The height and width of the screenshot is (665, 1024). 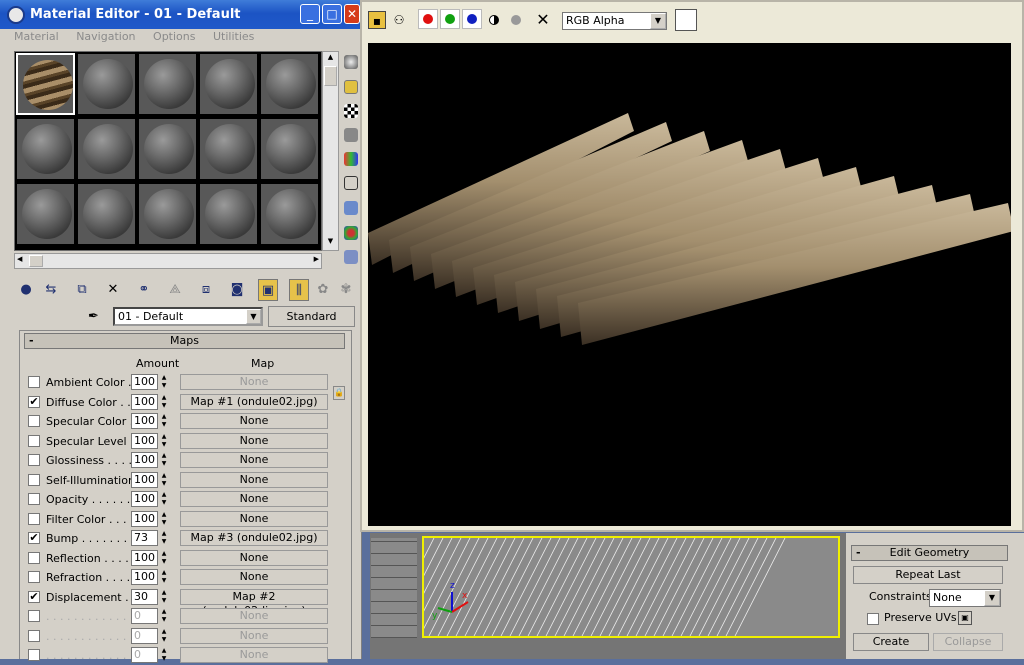 I want to click on lock-icon: 🔒, so click(x=339, y=393).